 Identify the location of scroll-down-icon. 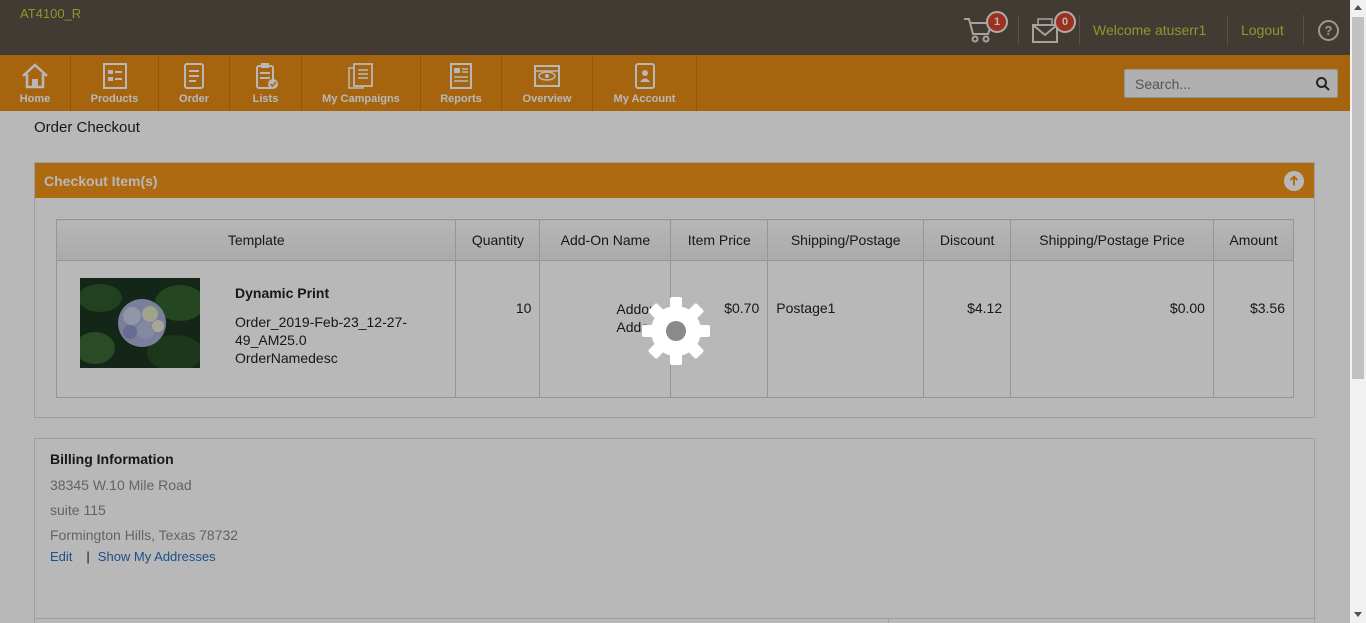
(1358, 614).